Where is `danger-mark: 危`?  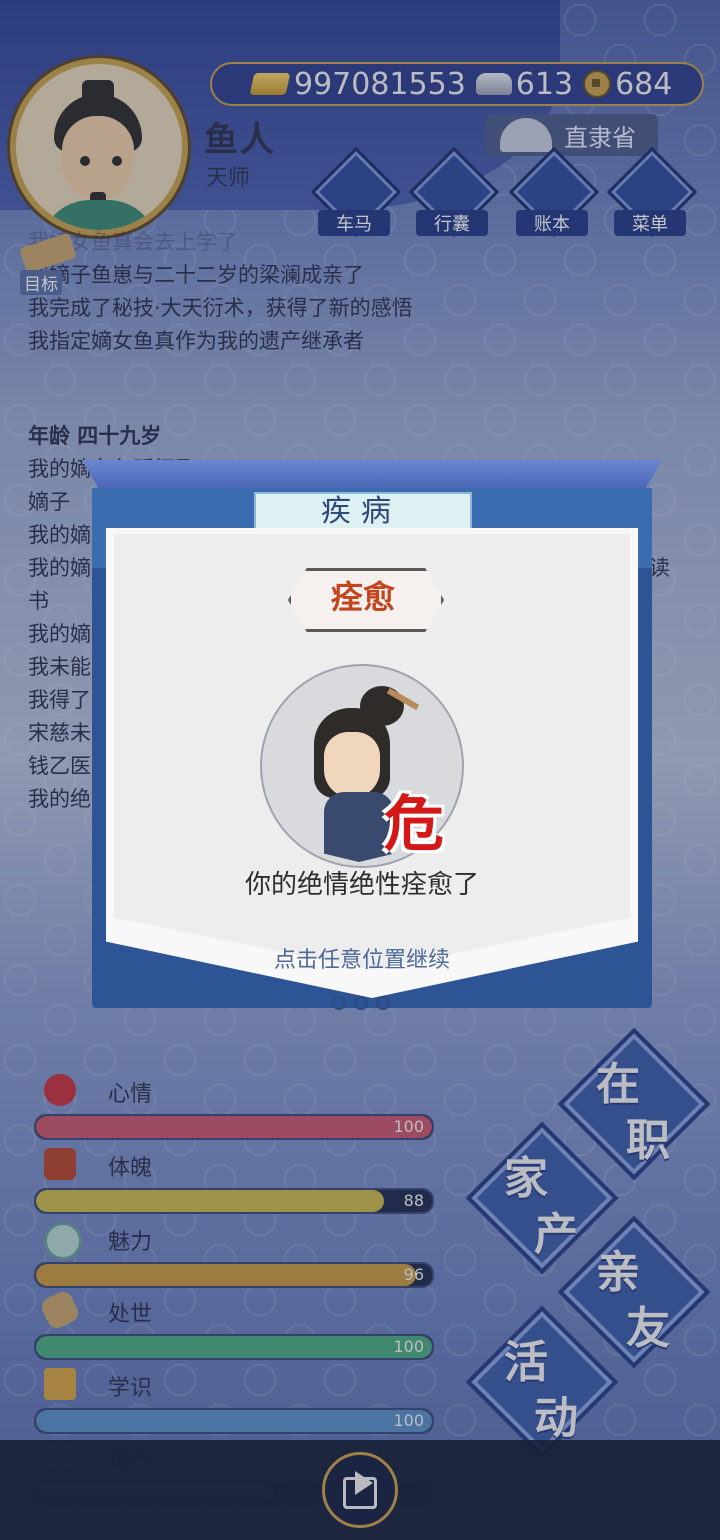
danger-mark: 危 is located at coordinates (414, 825).